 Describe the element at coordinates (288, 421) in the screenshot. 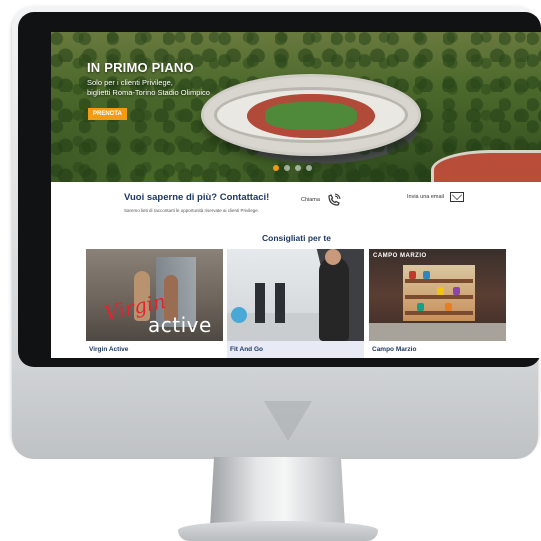

I see `logo-mark` at that location.